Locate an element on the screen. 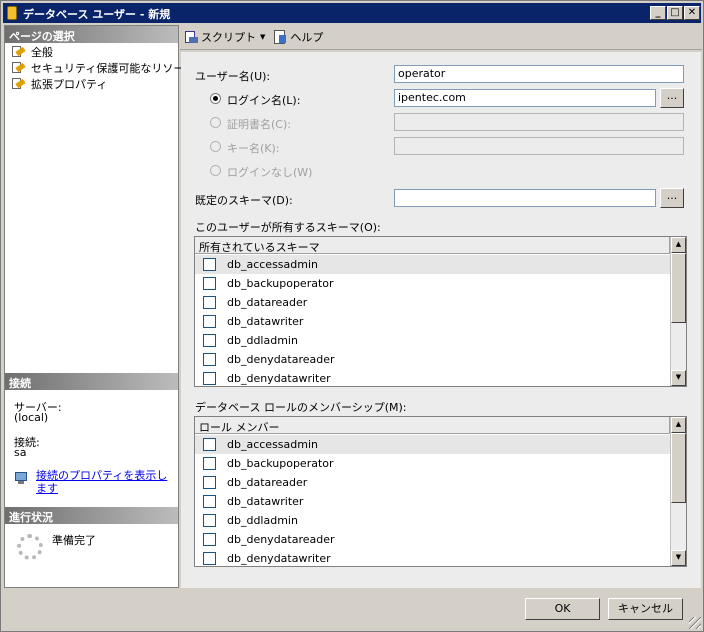  sidebar-item-securables: セキュリティ保護可能なリソース is located at coordinates (103, 68).